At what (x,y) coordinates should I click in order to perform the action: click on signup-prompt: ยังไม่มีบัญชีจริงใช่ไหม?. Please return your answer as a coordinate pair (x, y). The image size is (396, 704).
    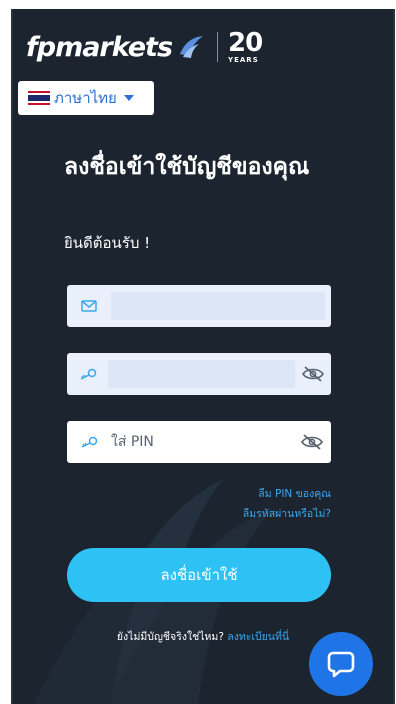
    Looking at the image, I should click on (170, 637).